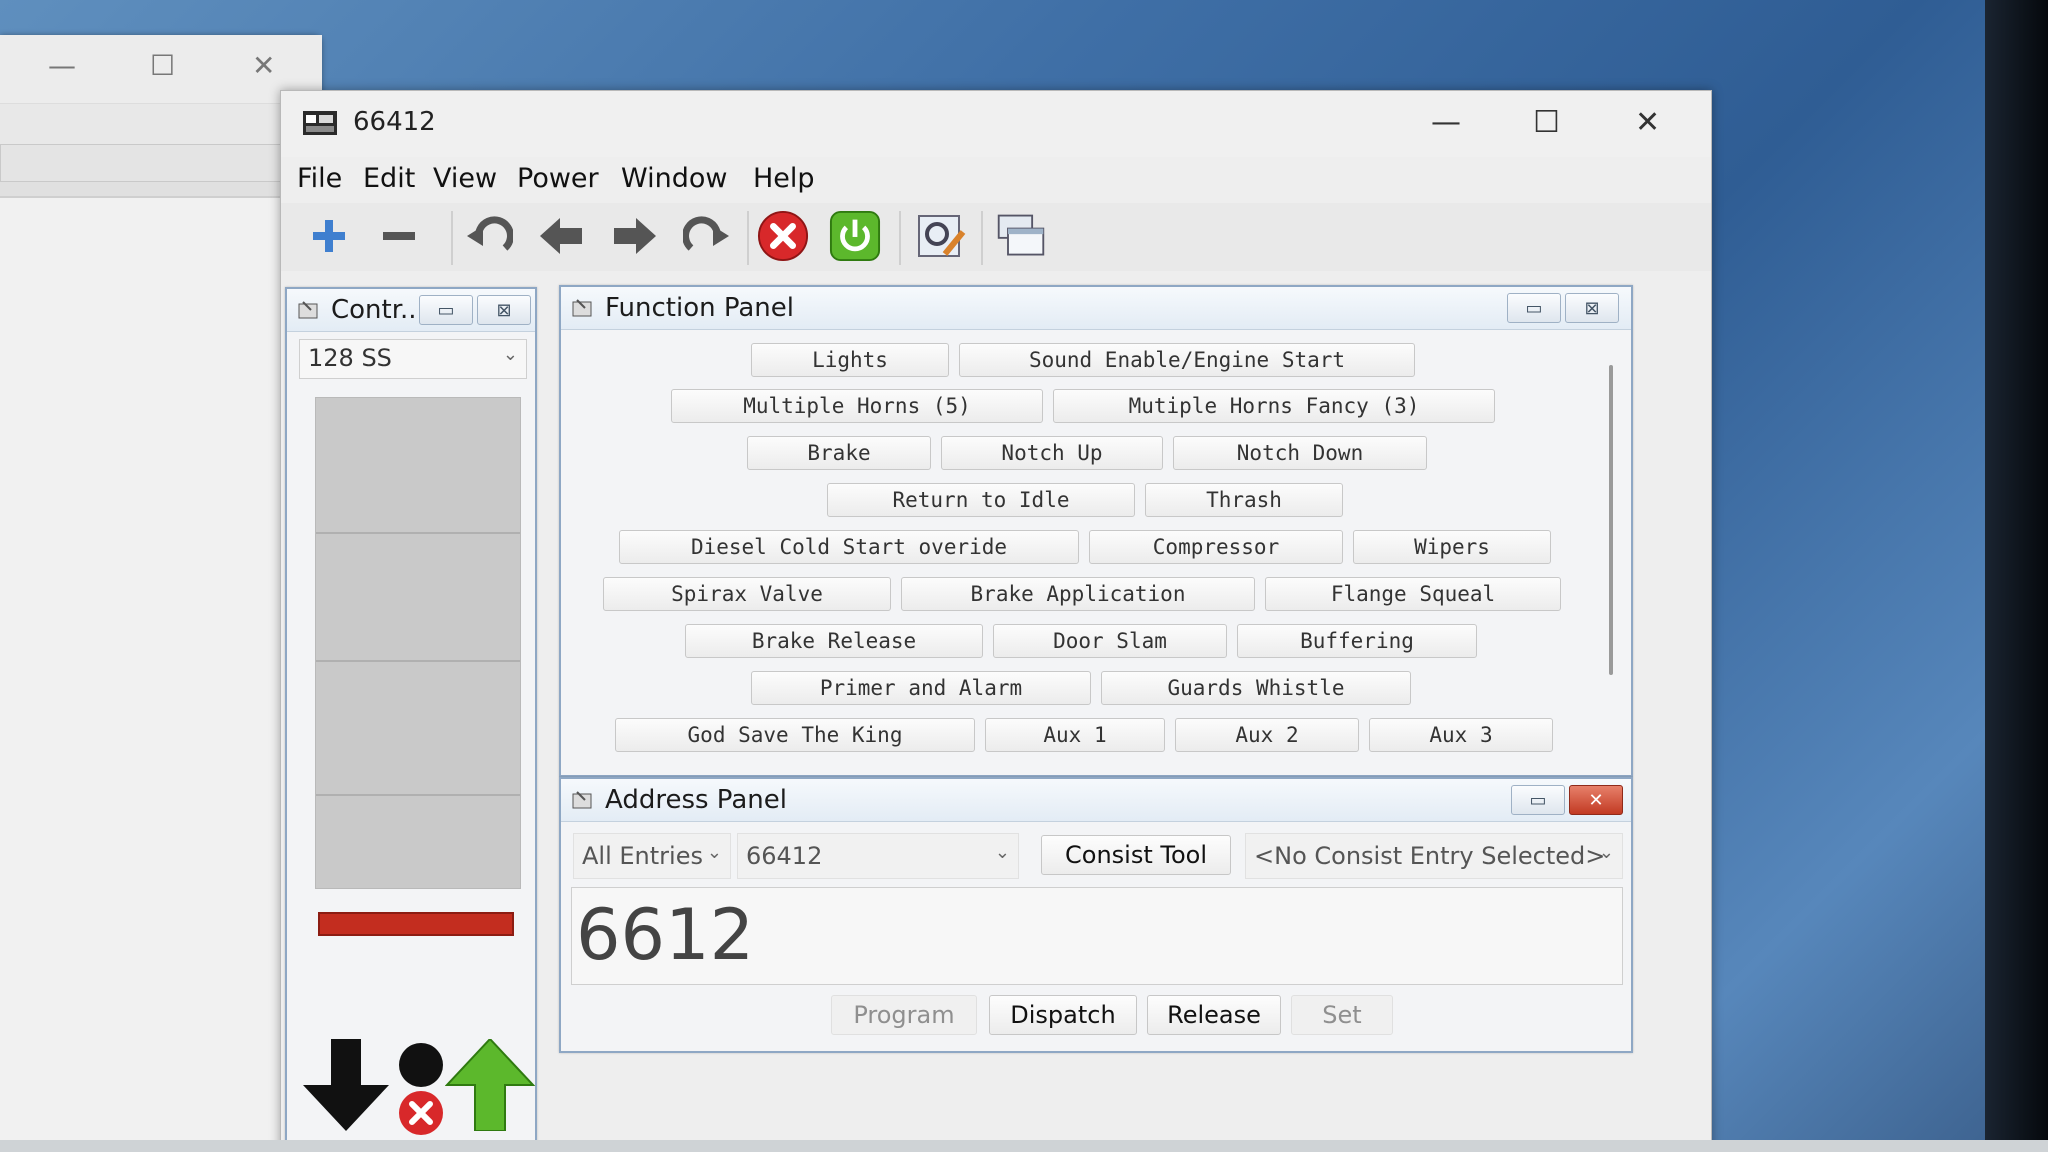 The image size is (2048, 1152). What do you see at coordinates (834, 641) in the screenshot?
I see `function-button: Brake Release` at bounding box center [834, 641].